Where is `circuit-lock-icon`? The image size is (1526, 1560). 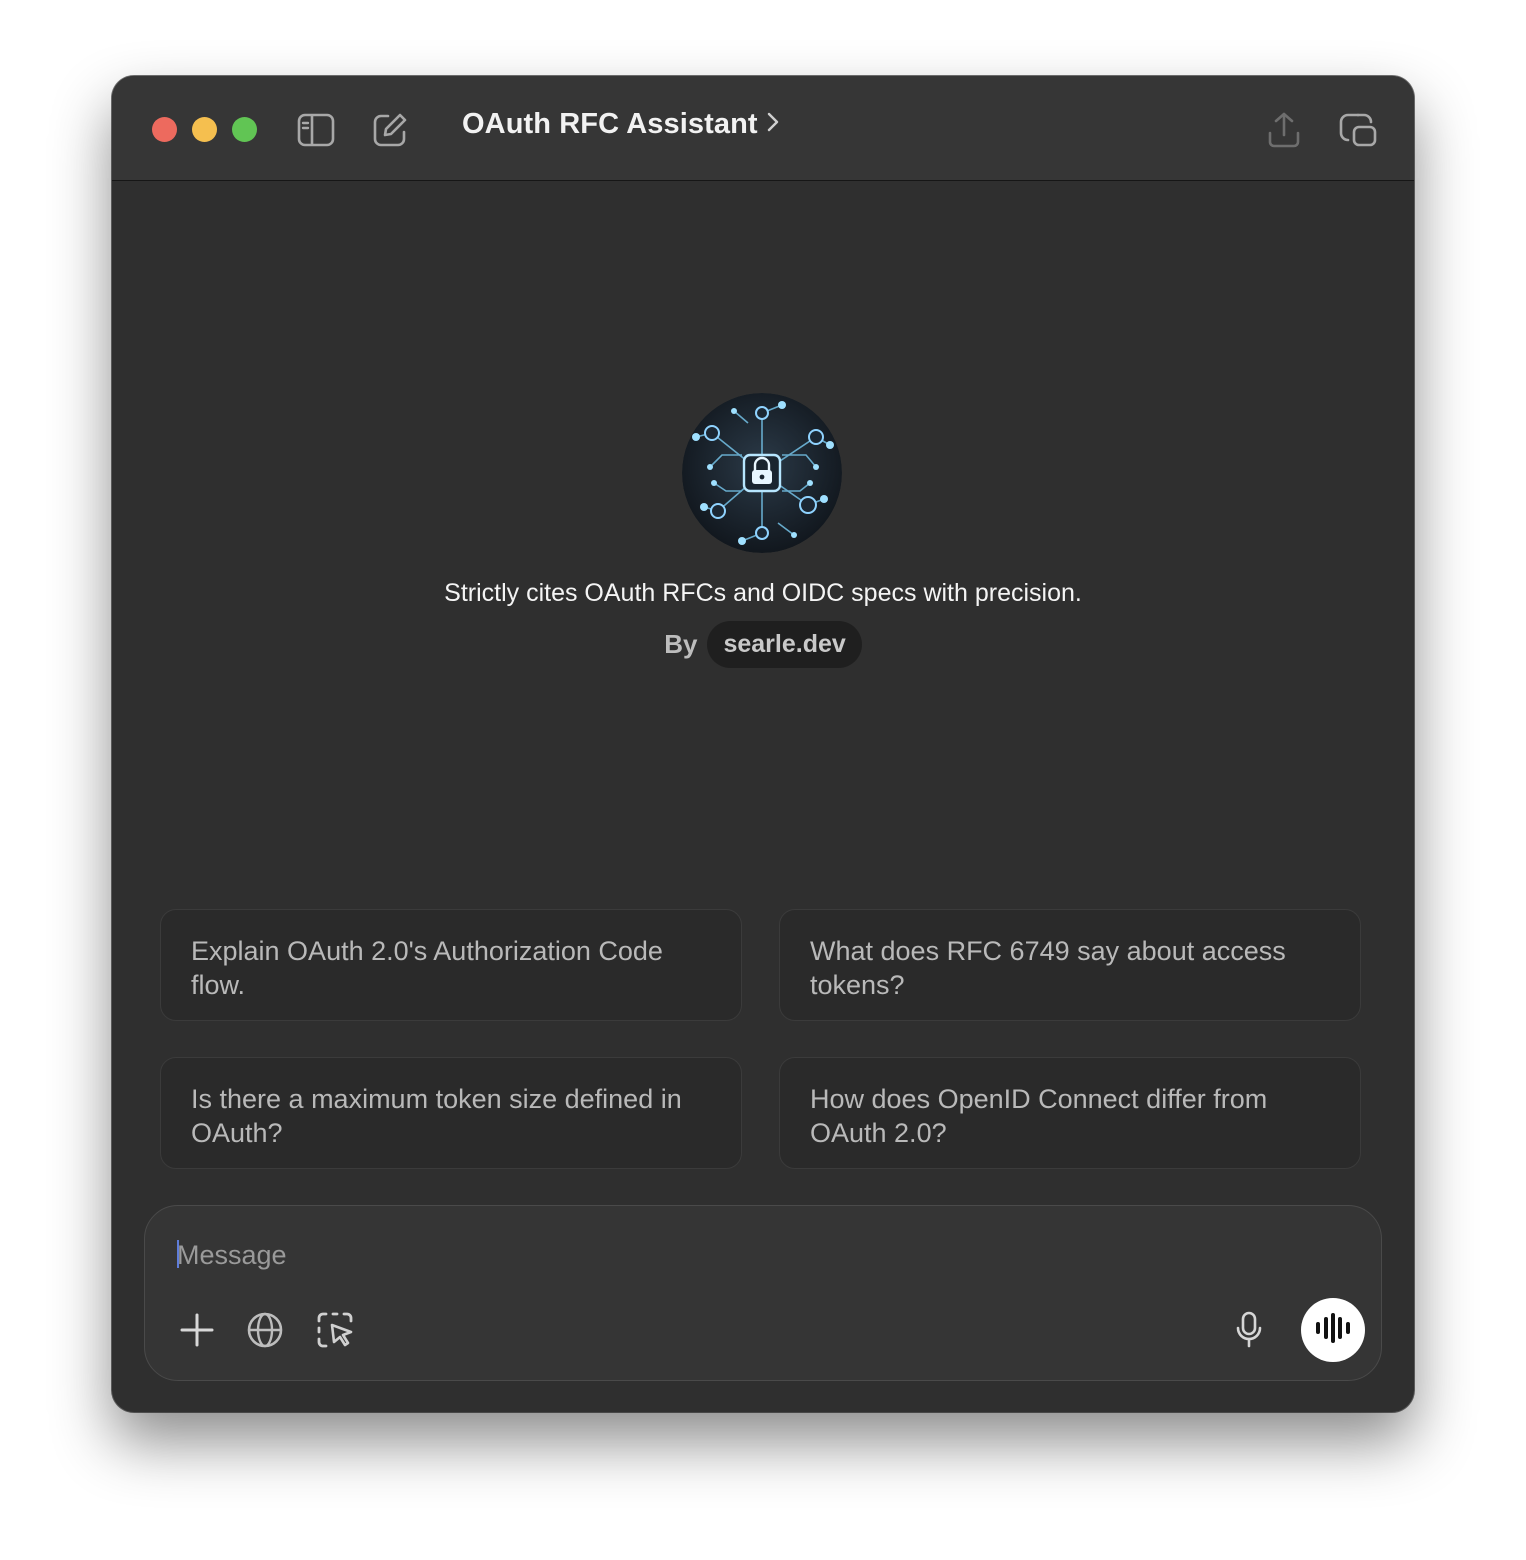
circuit-lock-icon is located at coordinates (762, 473).